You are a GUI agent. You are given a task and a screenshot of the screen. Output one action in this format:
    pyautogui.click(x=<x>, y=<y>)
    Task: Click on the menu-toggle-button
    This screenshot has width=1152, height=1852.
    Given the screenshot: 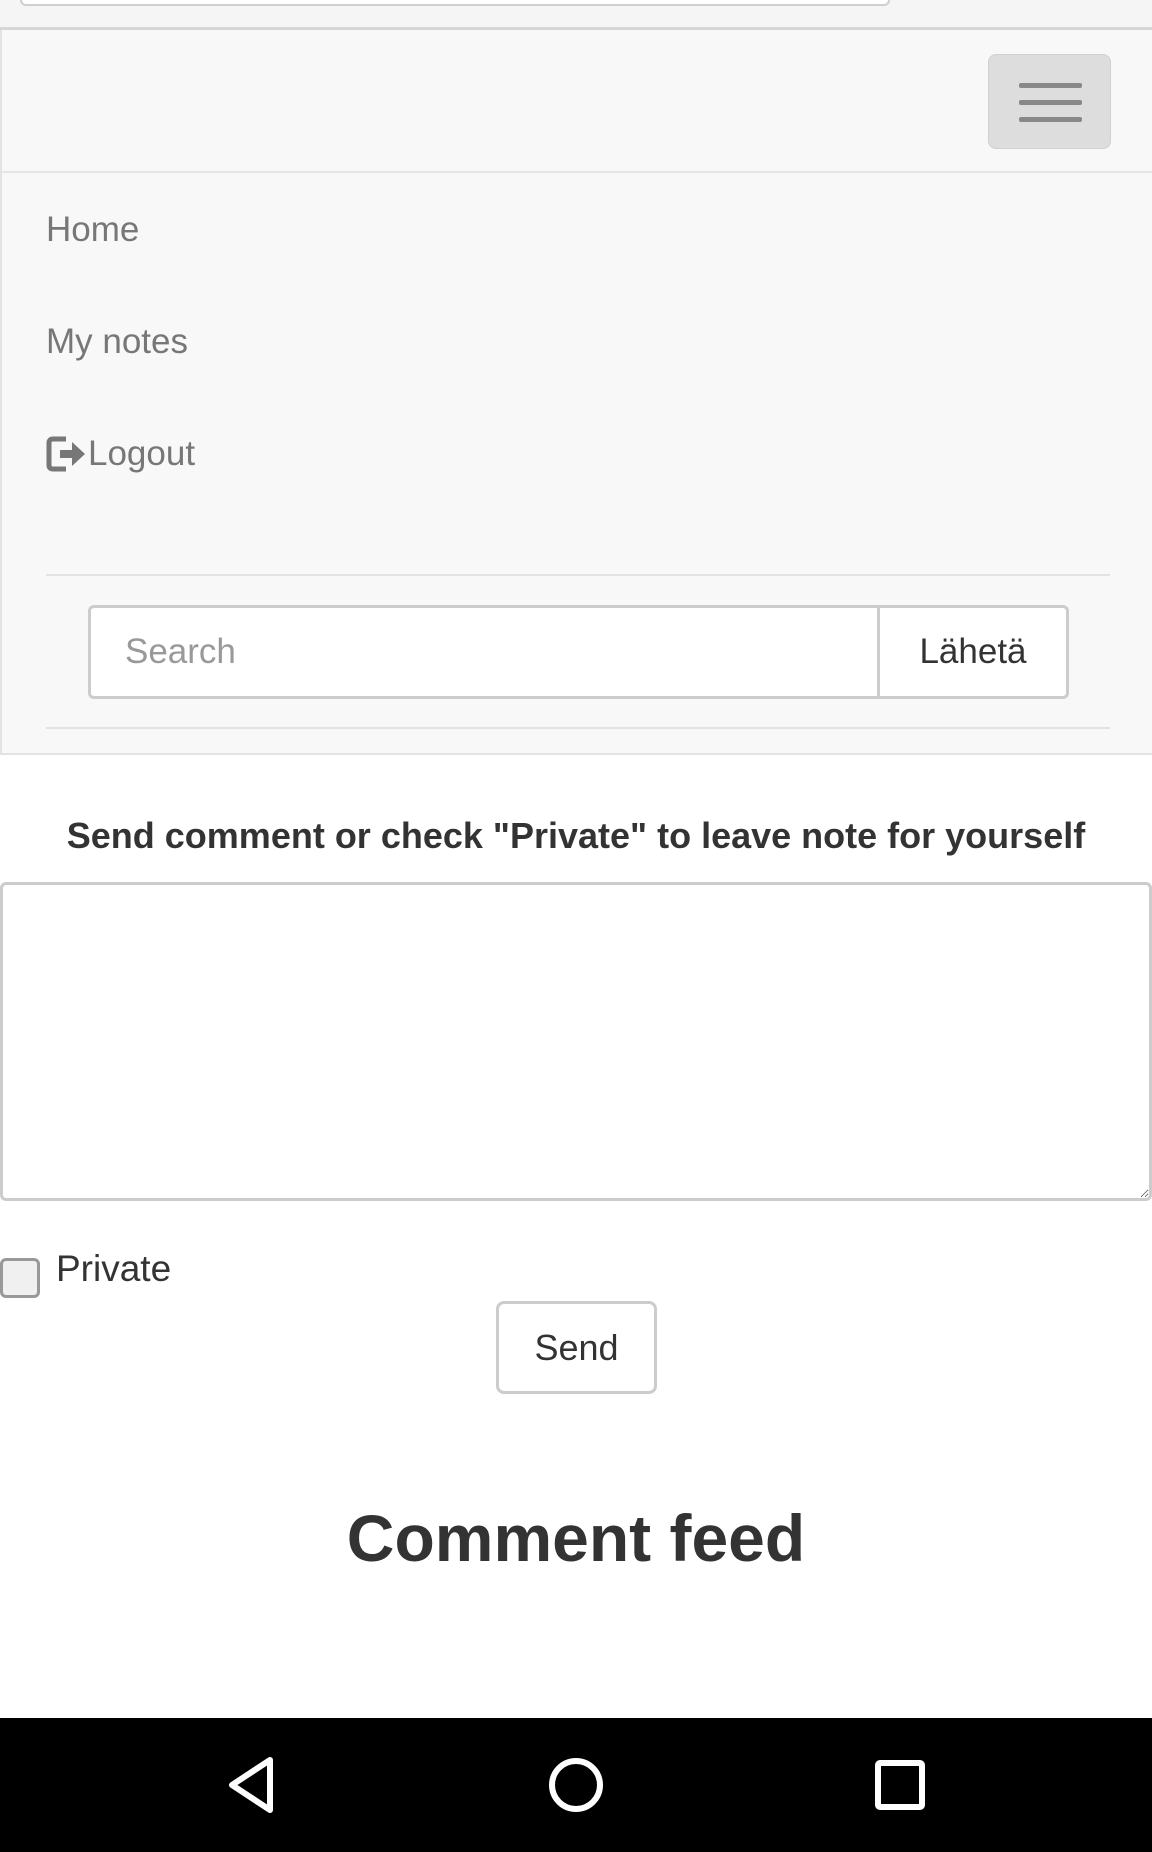 What is the action you would take?
    pyautogui.click(x=1049, y=101)
    